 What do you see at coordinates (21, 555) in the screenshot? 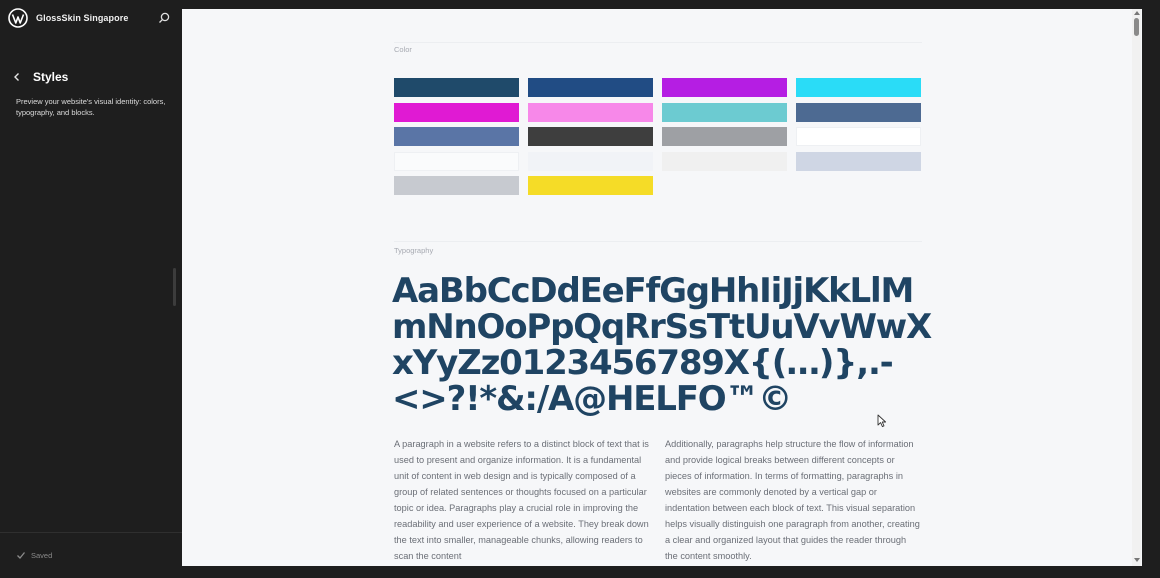
I see `check-icon` at bounding box center [21, 555].